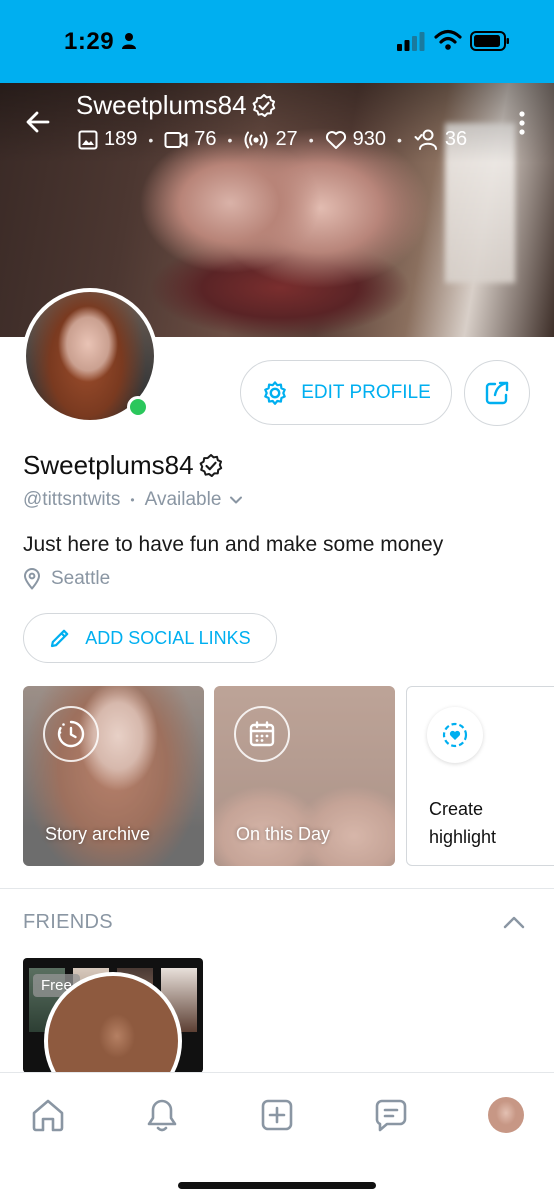  What do you see at coordinates (133, 500) in the screenshot?
I see `handle-row: @tittsntwits • Available` at bounding box center [133, 500].